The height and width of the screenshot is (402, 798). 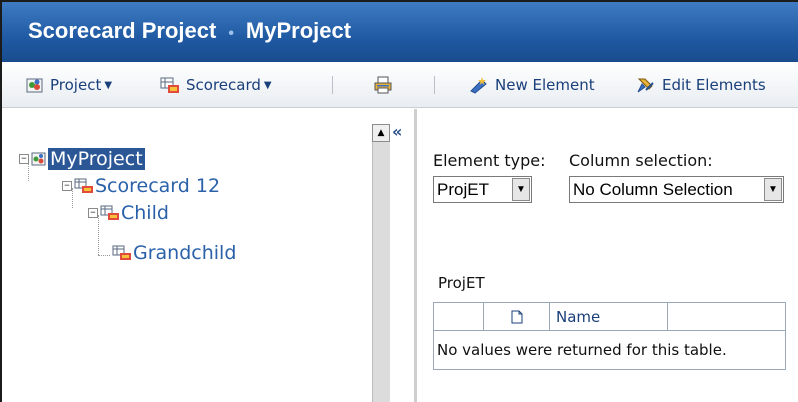 I want to click on tree-node-scorecard-12: − Scorecard 12, so click(x=141, y=186).